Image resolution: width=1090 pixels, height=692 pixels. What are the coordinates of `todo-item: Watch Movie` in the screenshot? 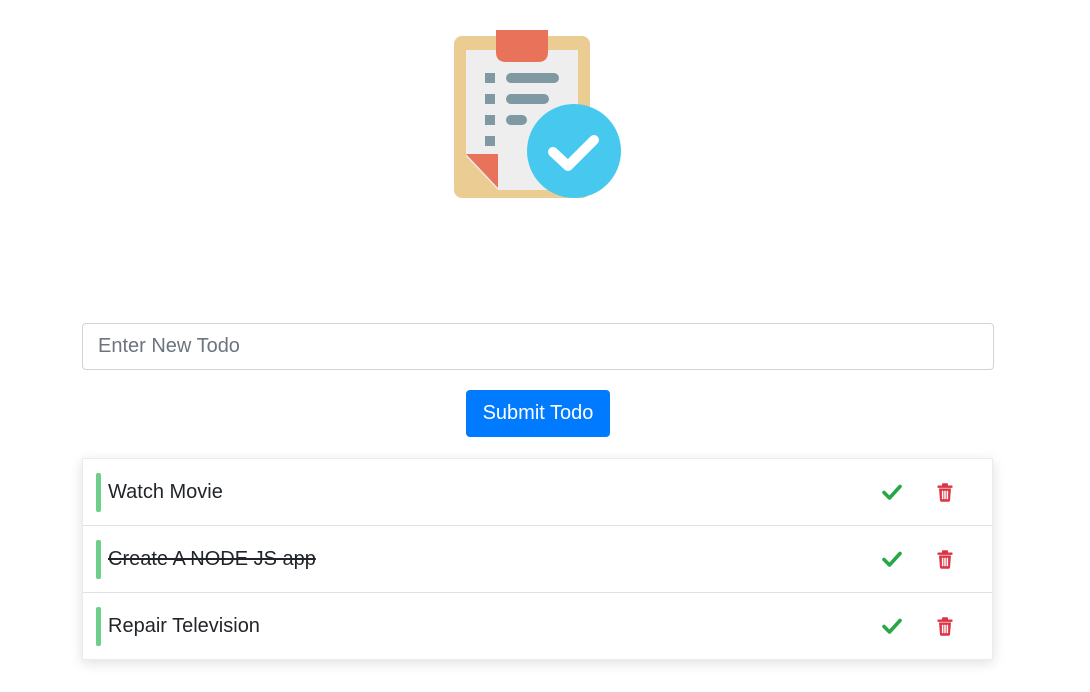 It's located at (537, 492).